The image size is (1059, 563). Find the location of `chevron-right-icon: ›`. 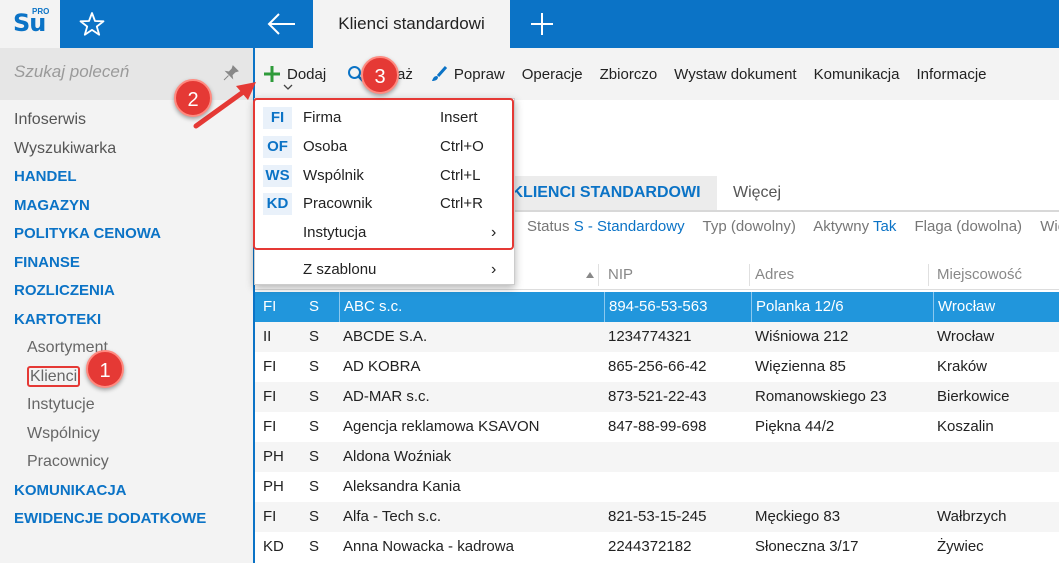

chevron-right-icon: › is located at coordinates (494, 269).